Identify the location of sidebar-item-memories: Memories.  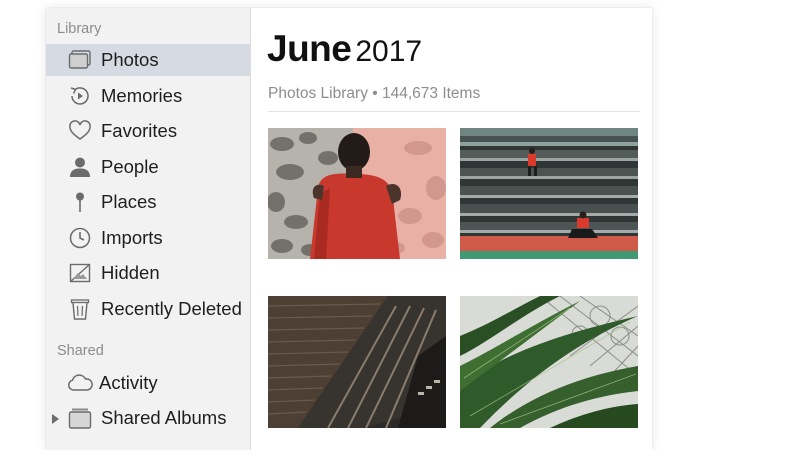
(148, 96).